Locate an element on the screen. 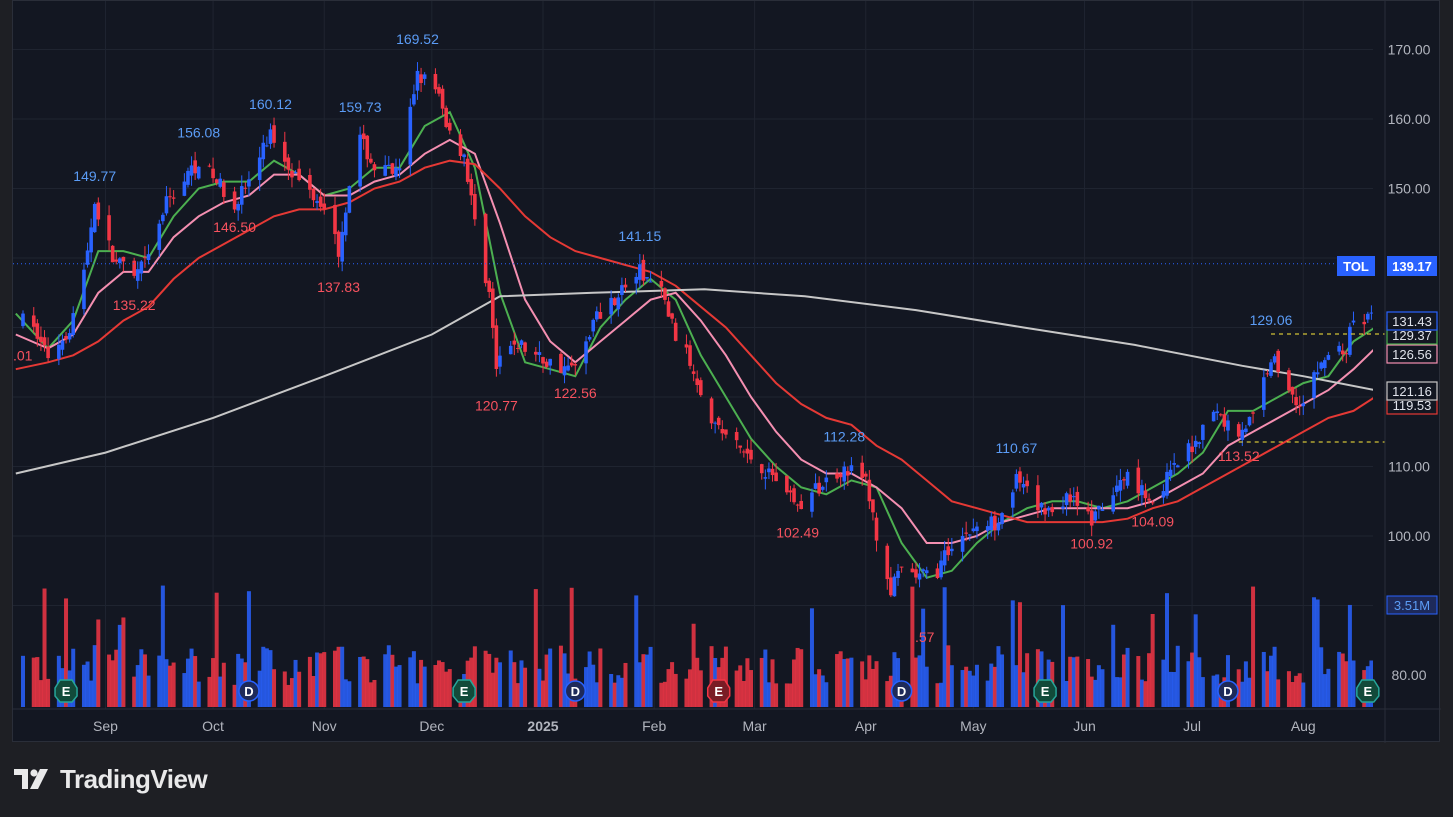 The height and width of the screenshot is (817, 1453). brand: TradingView is located at coordinates (111, 779).